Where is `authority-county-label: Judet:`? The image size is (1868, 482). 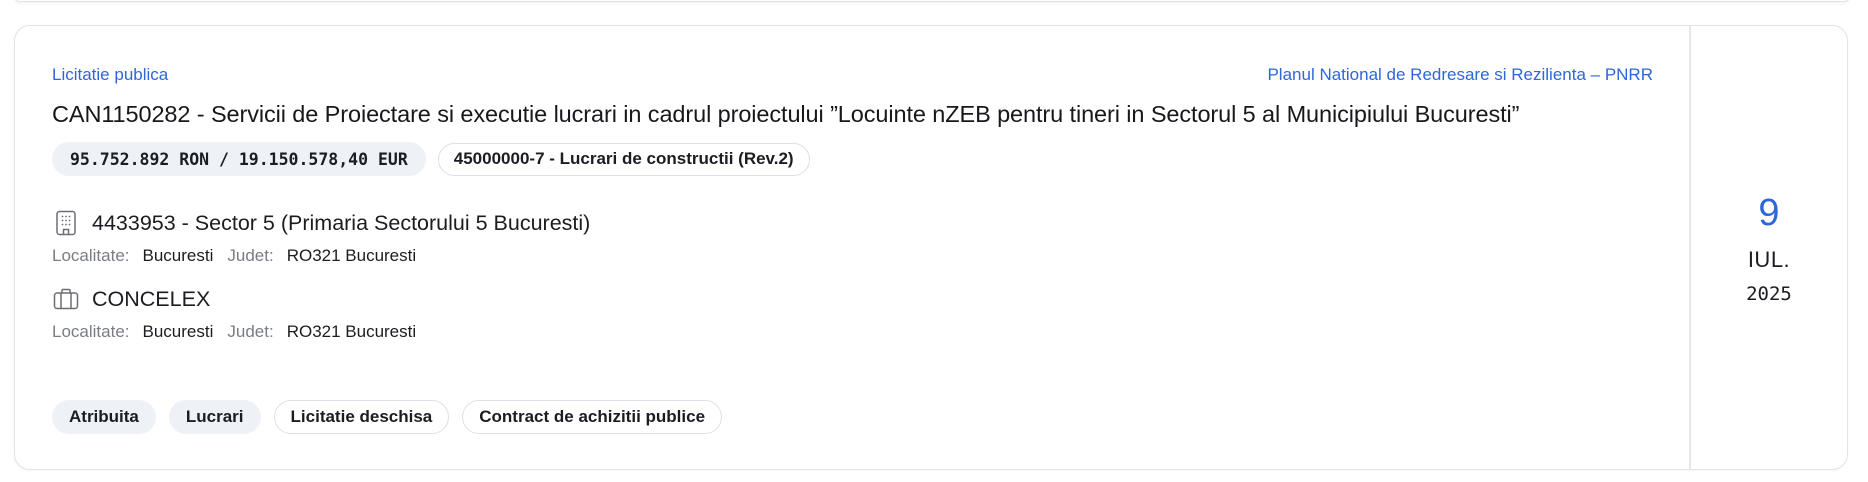
authority-county-label: Judet: is located at coordinates (250, 255).